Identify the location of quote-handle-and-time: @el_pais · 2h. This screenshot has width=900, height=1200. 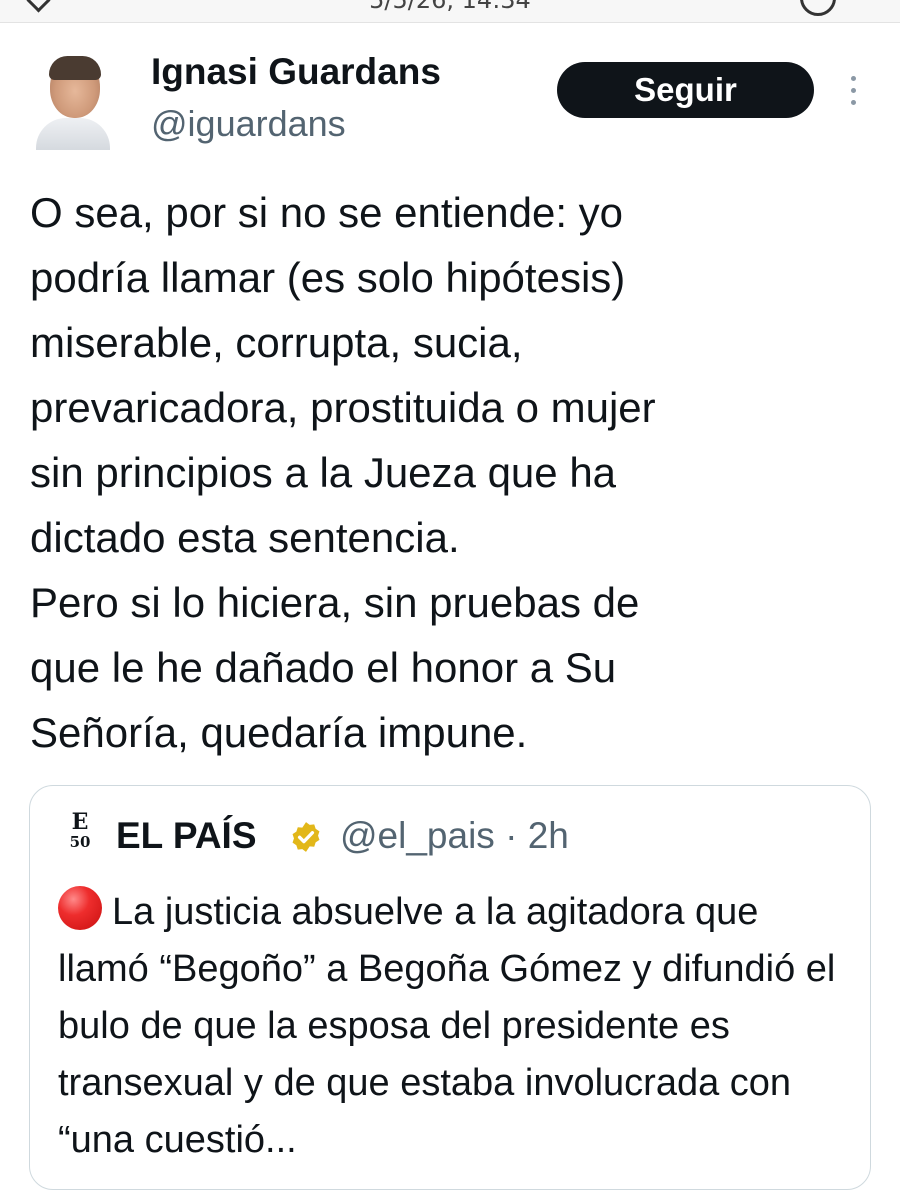
(454, 835).